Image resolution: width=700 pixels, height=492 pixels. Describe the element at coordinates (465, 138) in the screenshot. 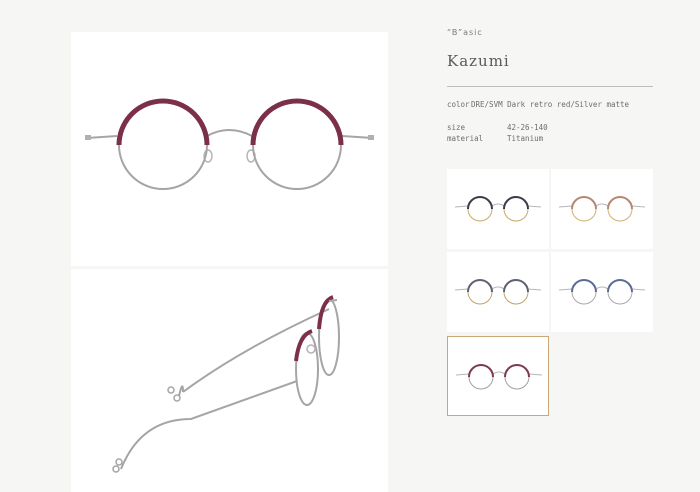

I see `material-label: material` at that location.